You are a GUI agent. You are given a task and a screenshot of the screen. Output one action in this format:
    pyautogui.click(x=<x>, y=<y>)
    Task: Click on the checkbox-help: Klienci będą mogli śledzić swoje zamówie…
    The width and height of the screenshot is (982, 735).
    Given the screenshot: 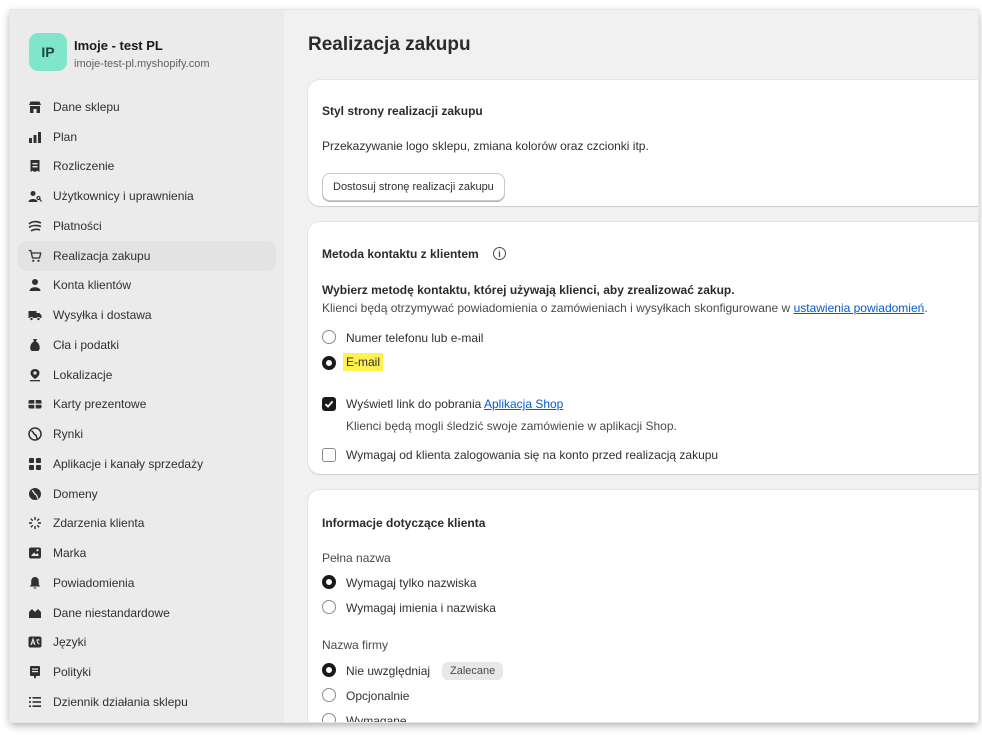 What is the action you would take?
    pyautogui.click(x=511, y=426)
    